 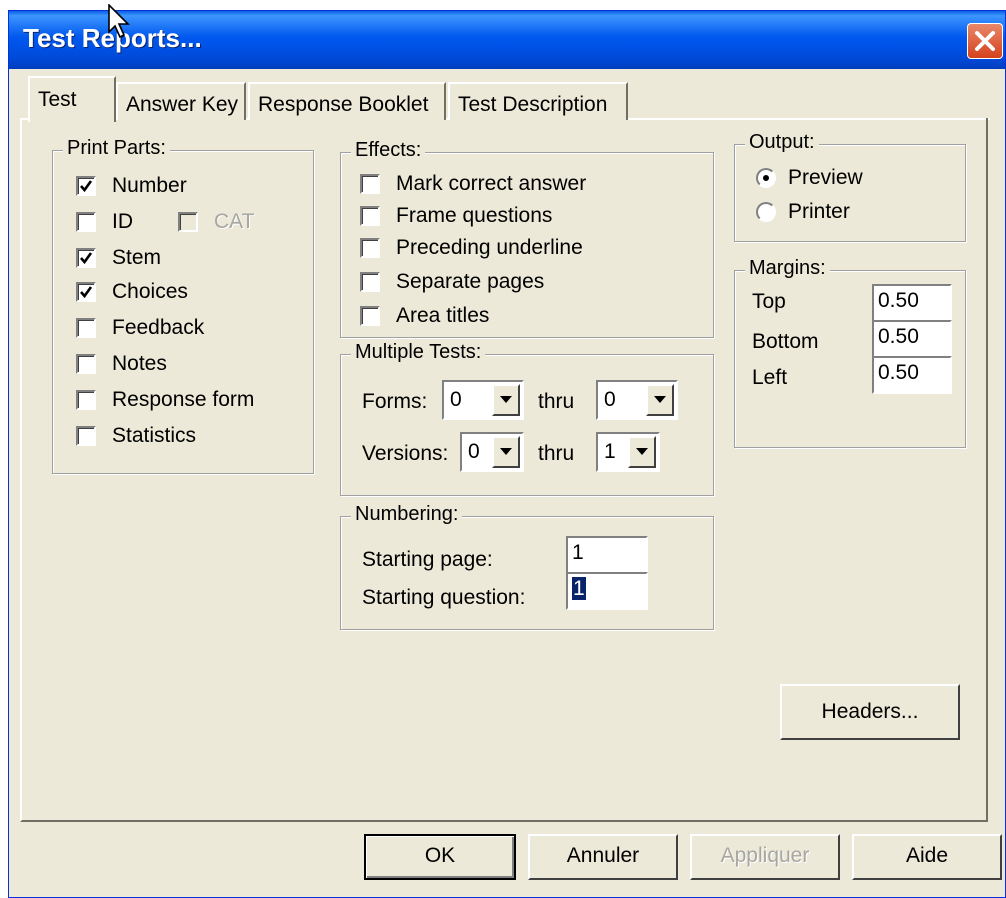 I want to click on separate-pages-checkbox, so click(x=370, y=282).